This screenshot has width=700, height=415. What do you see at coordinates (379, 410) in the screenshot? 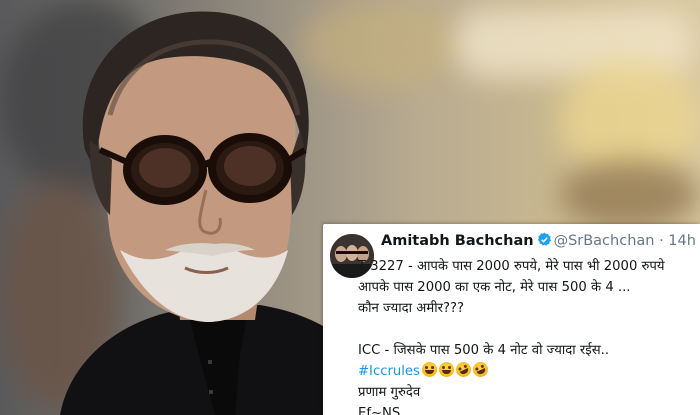
I see `tweet-line: Ef~NS` at bounding box center [379, 410].